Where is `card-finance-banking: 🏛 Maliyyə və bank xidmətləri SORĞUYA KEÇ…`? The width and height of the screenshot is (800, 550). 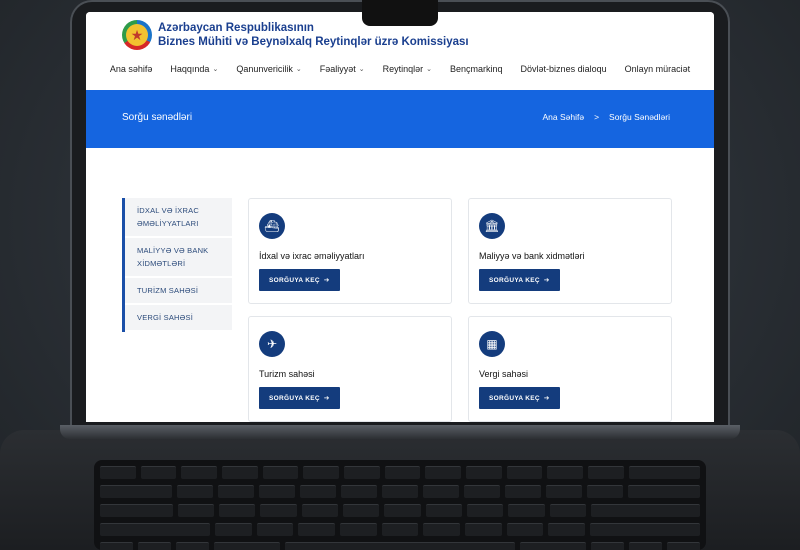
card-finance-banking: 🏛 Maliyyə və bank xidmətləri SORĞUYA KEÇ… is located at coordinates (570, 251).